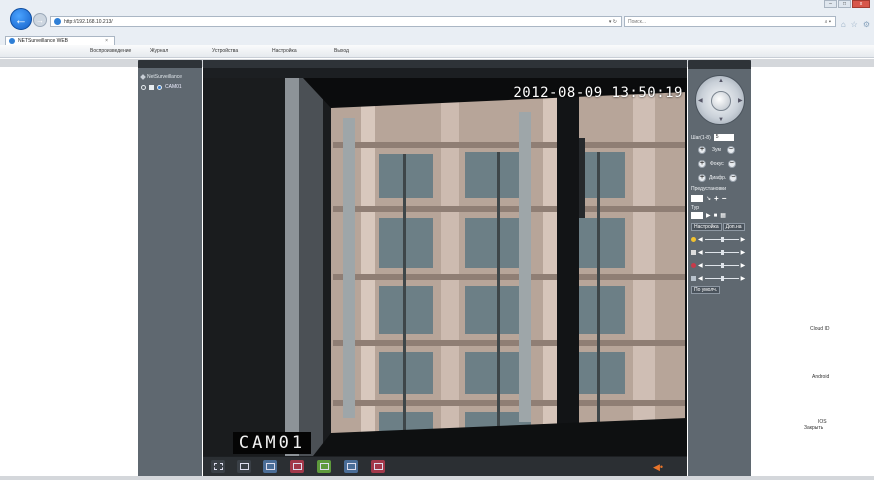 The image size is (874, 480). What do you see at coordinates (170, 64) in the screenshot?
I see `device-tree-header` at bounding box center [170, 64].